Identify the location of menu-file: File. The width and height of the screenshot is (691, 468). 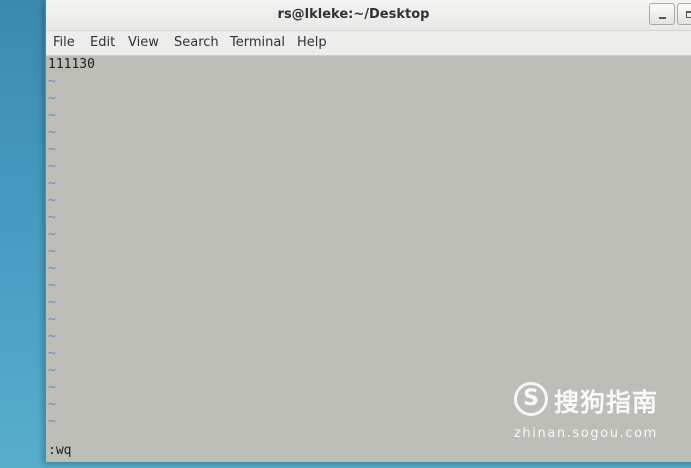
(64, 42).